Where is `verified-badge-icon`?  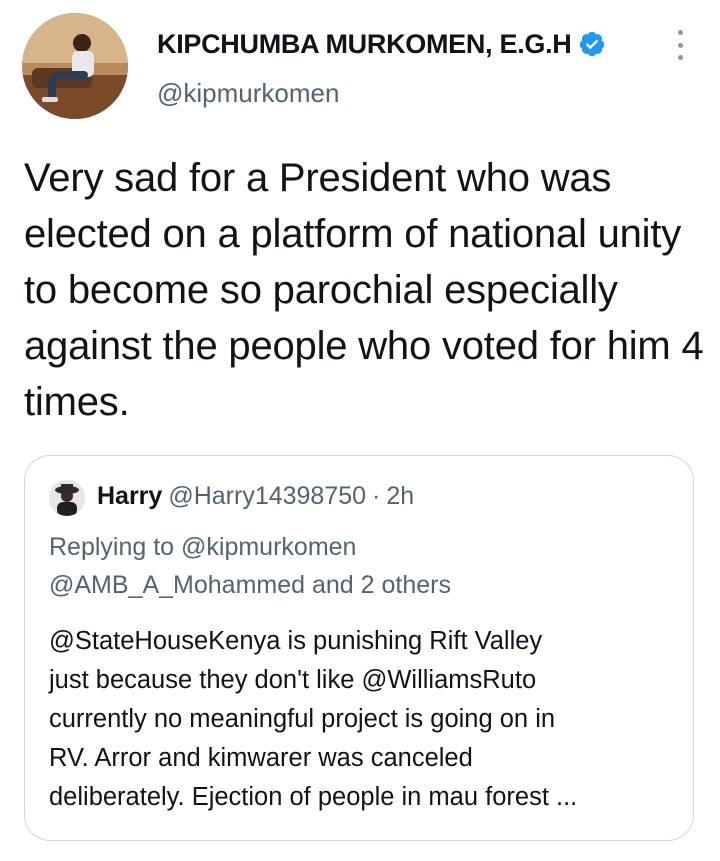 verified-badge-icon is located at coordinates (592, 44).